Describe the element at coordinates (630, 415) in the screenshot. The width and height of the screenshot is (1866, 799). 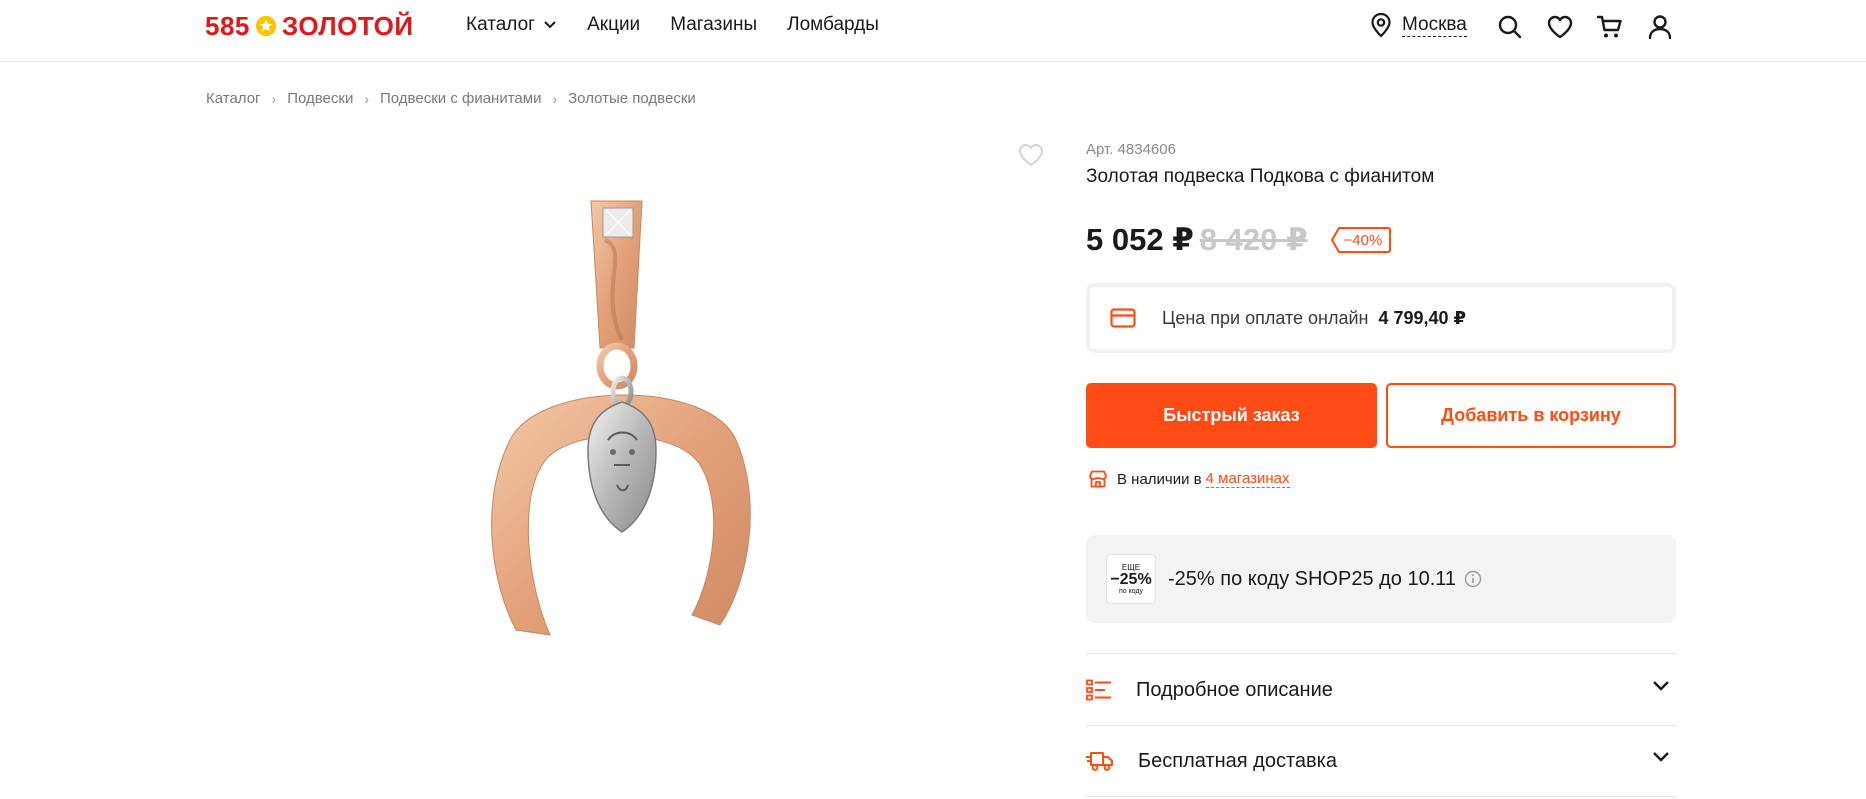
I see `product-image` at that location.